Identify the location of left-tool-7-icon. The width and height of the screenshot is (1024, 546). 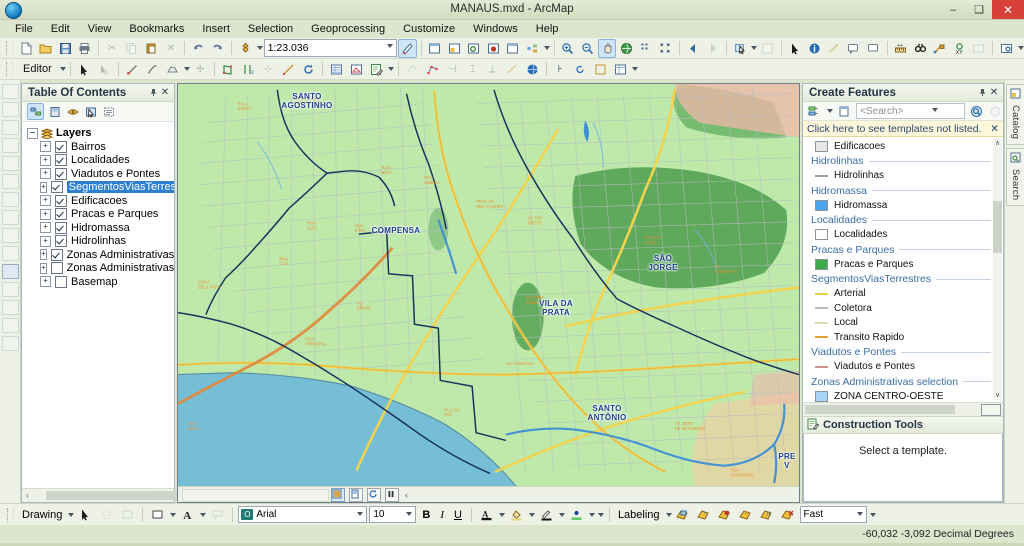
(10, 199).